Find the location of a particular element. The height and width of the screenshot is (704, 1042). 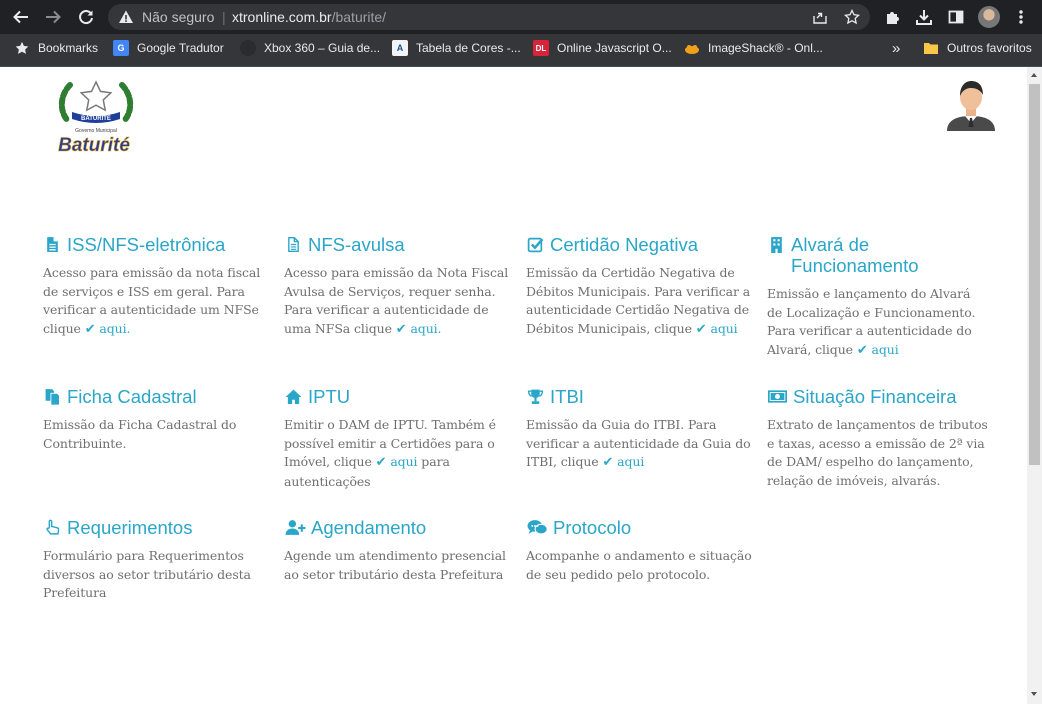

card-title: Alvará de Funcionamento is located at coordinates (855, 255).